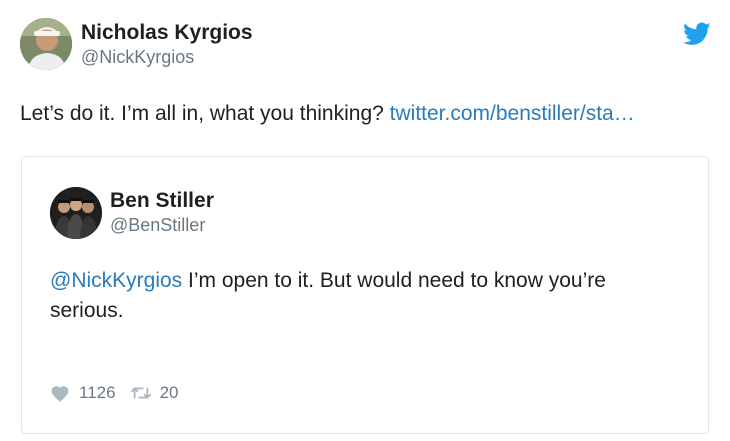  Describe the element at coordinates (162, 201) in the screenshot. I see `quoted-author-name: Ben Stiller` at that location.